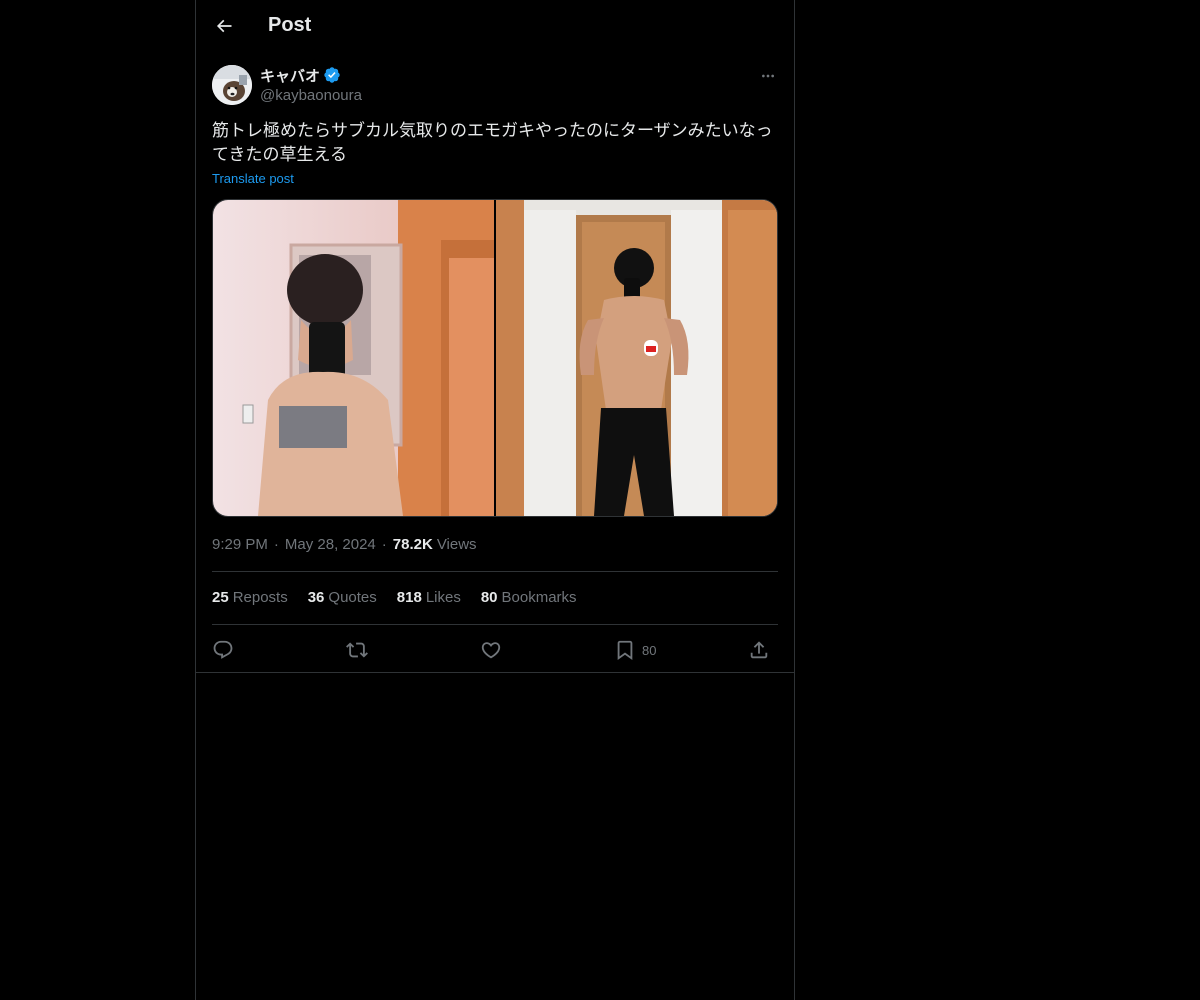 This screenshot has height=1000, width=1200. I want to click on likes-count: 818, so click(409, 597).